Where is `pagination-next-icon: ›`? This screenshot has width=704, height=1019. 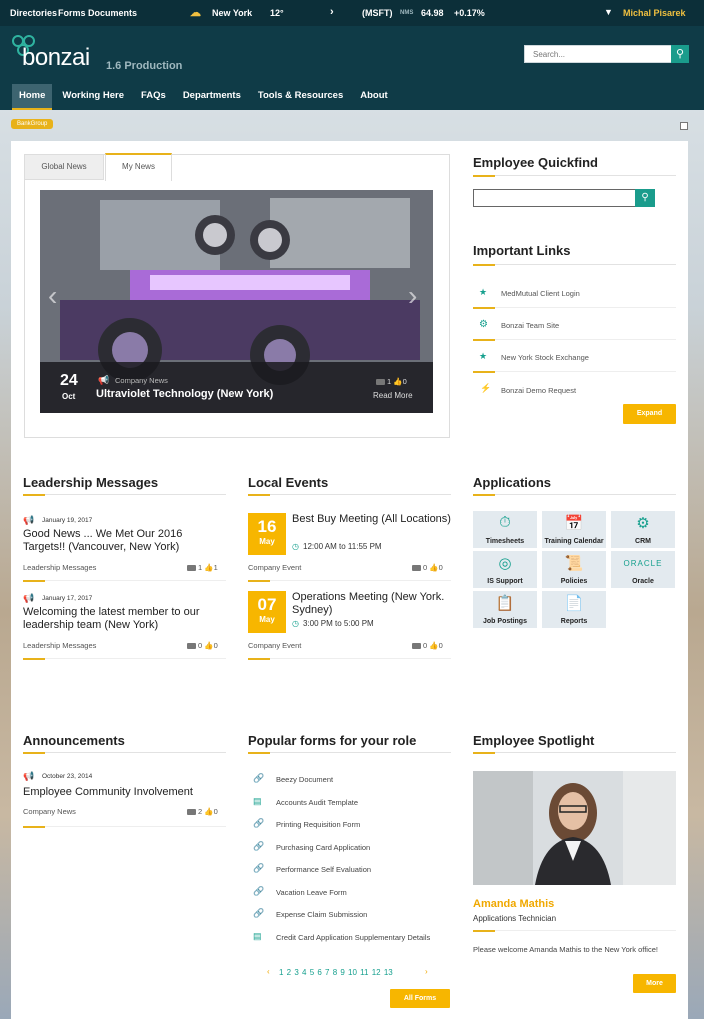 pagination-next-icon: › is located at coordinates (426, 971).